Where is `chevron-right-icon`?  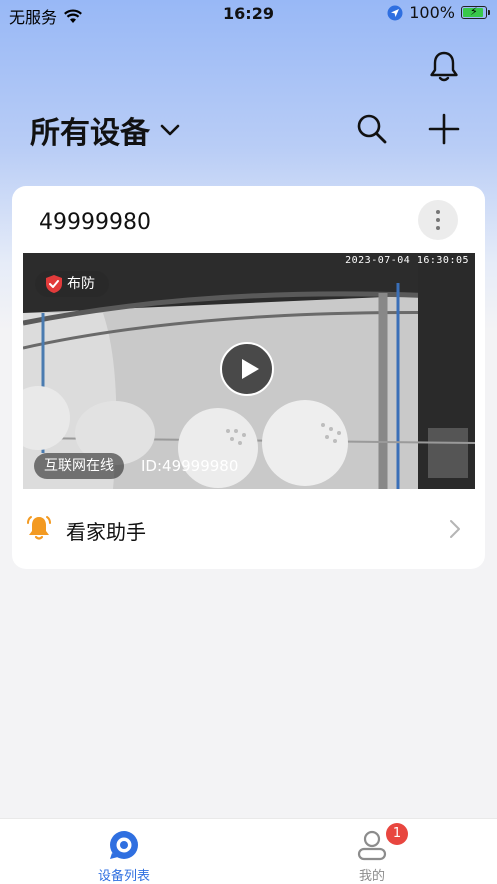
chevron-right-icon is located at coordinates (455, 529).